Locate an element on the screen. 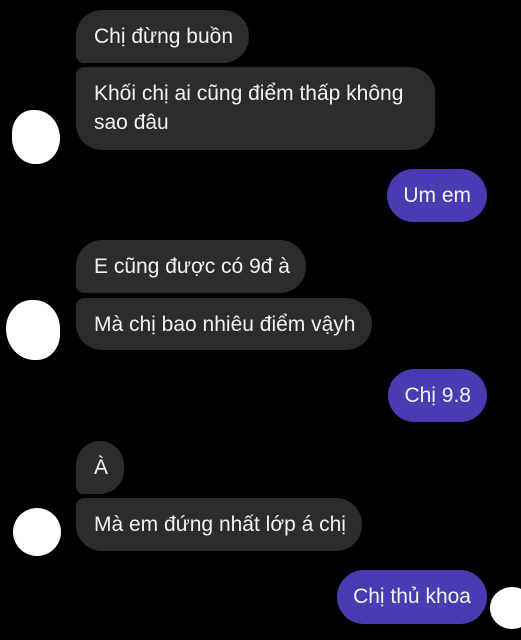  incoming-message: Mà chị bao nhiêu điểm vậyh is located at coordinates (224, 324).